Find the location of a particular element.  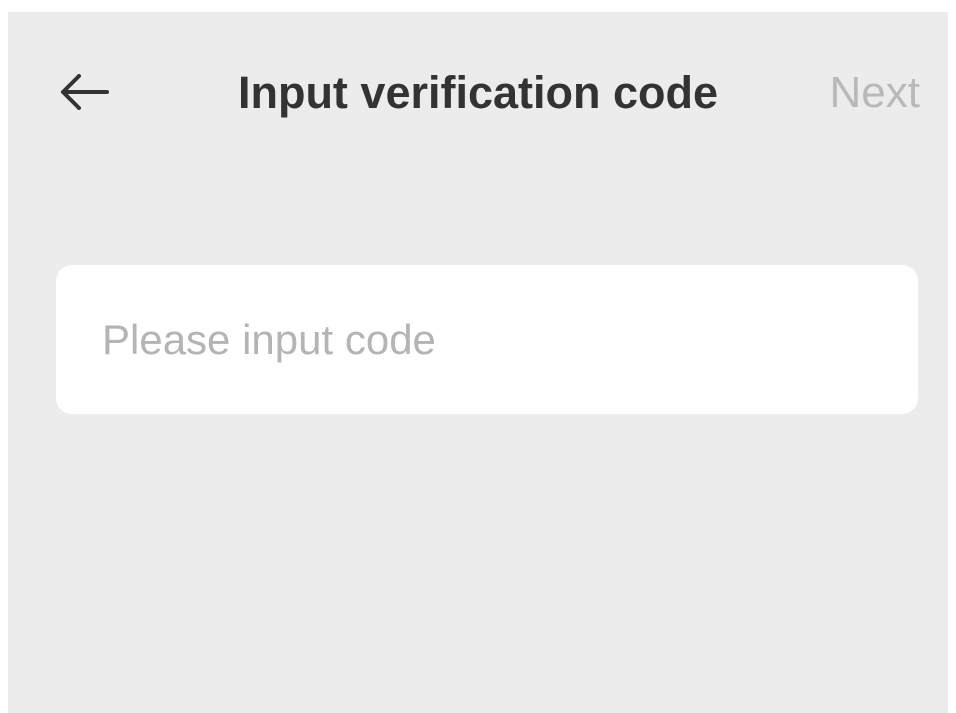

top-bar: Input verification code Next is located at coordinates (478, 93).